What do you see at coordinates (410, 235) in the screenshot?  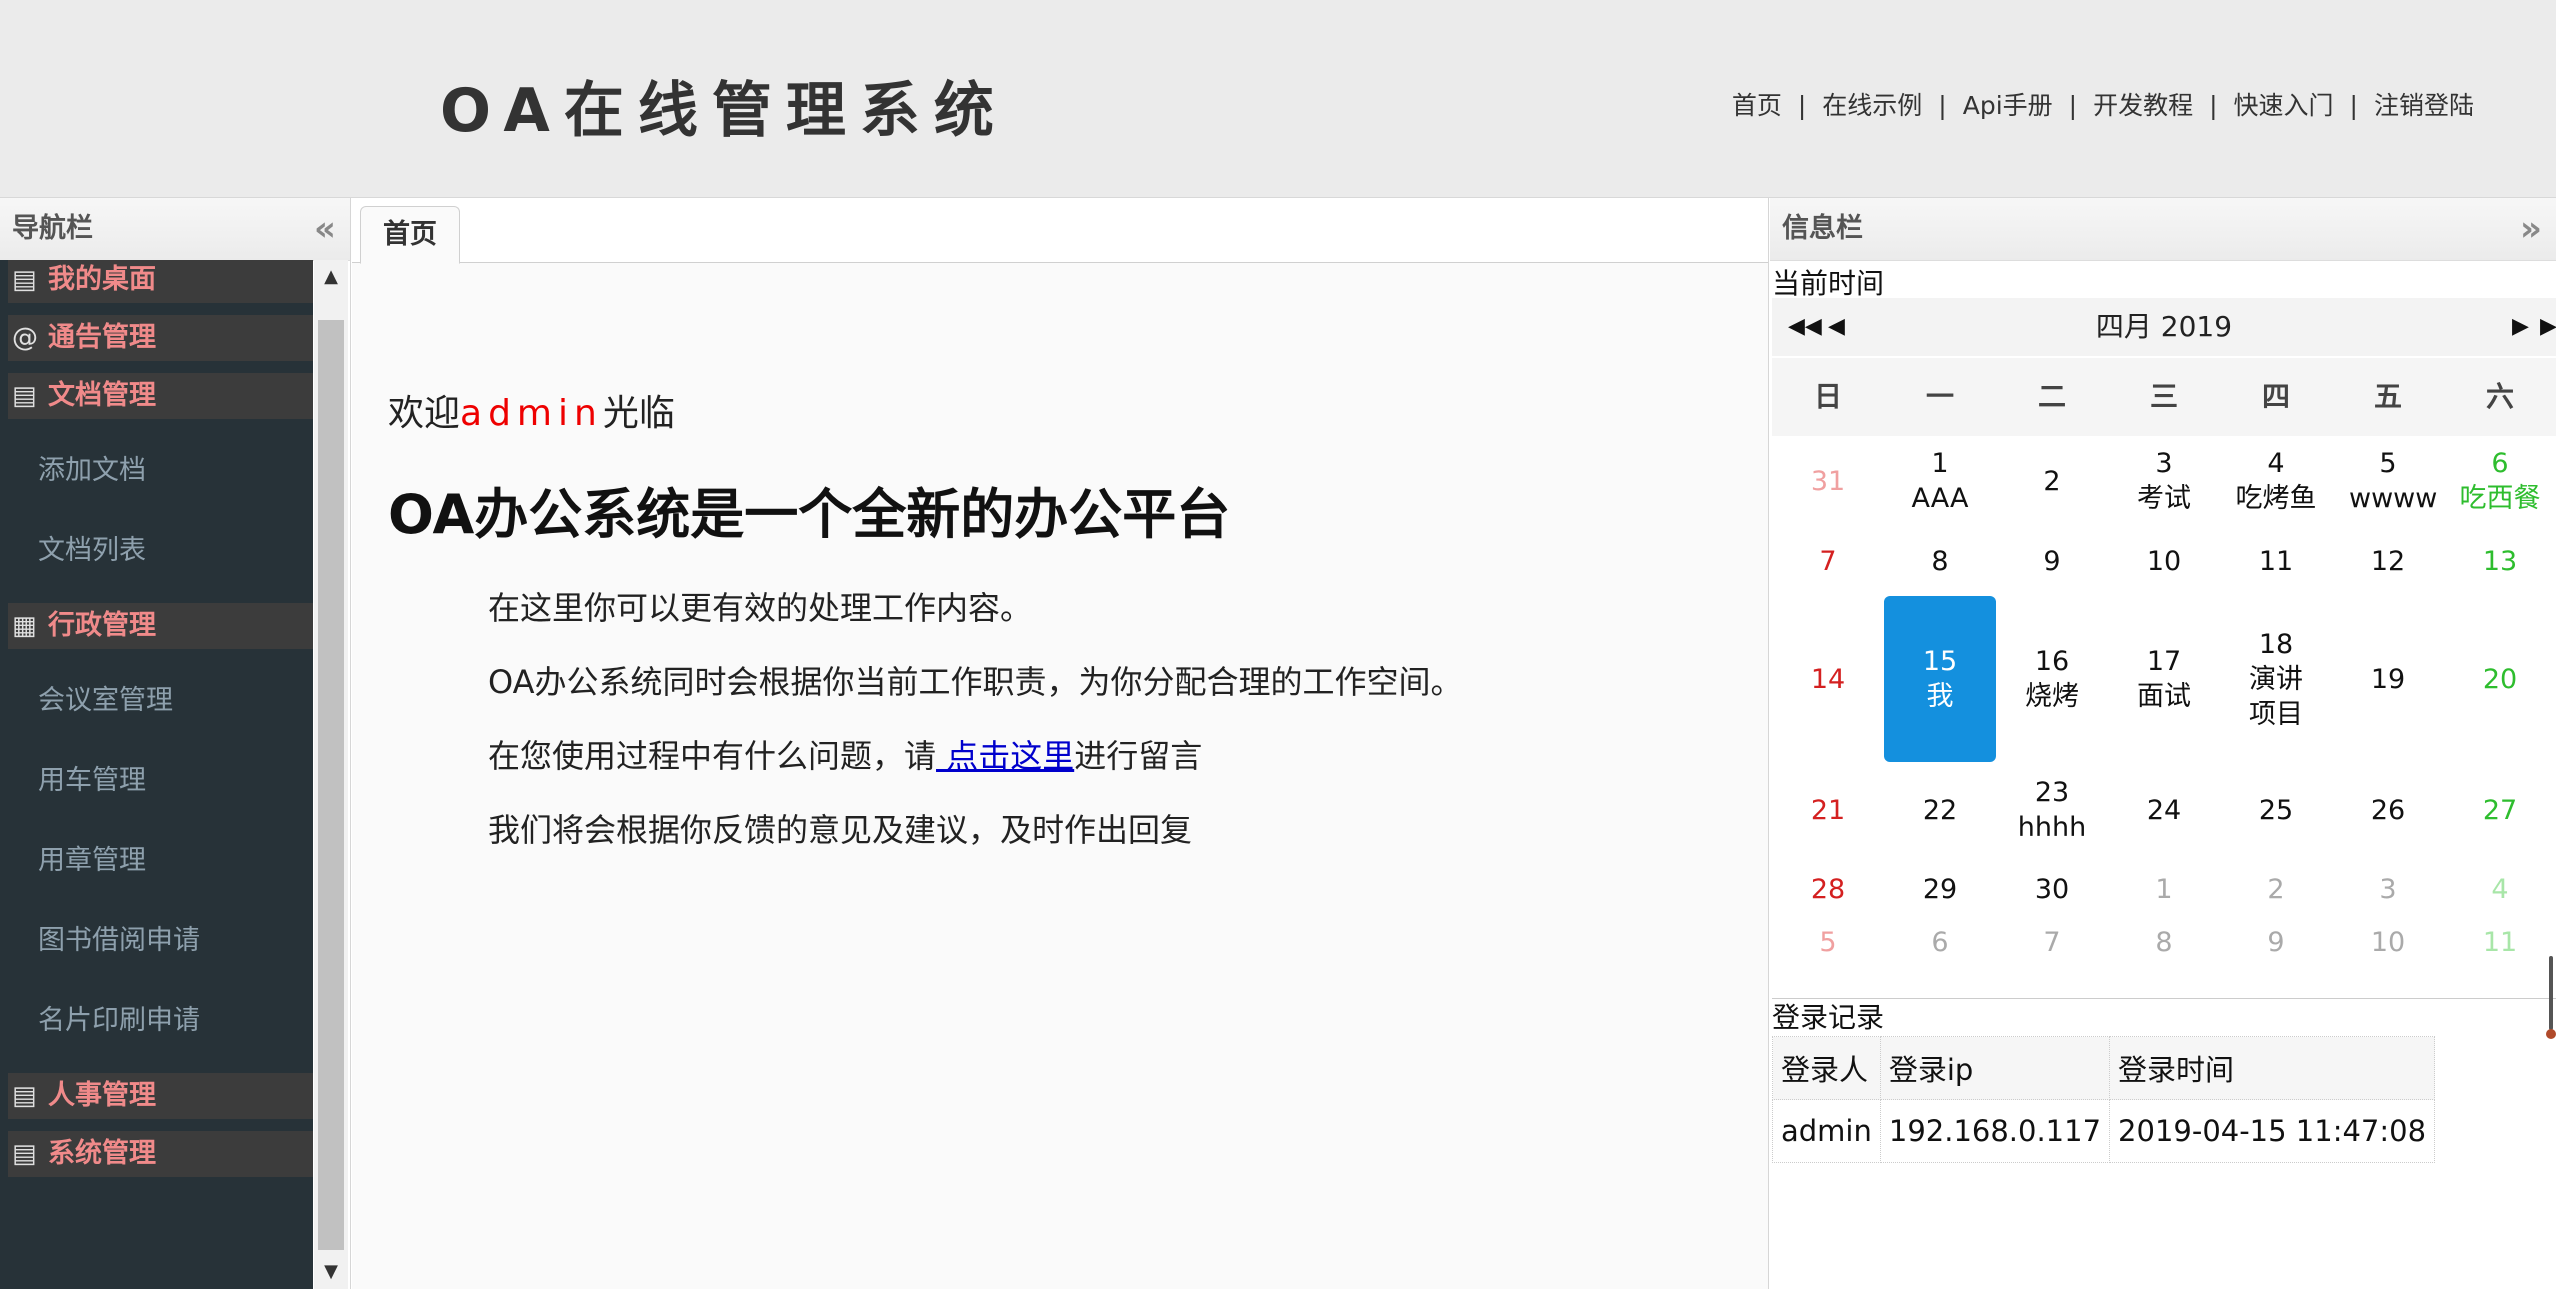 I see `tab-home: 首页` at bounding box center [410, 235].